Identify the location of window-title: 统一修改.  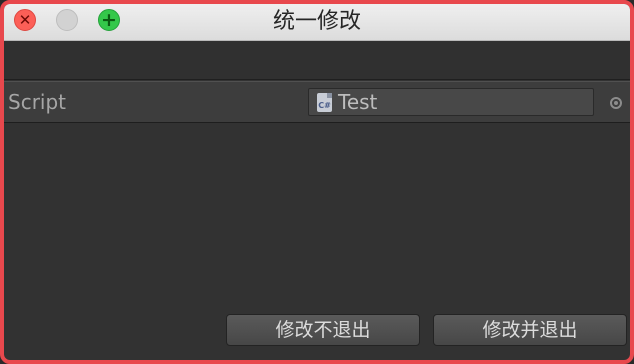
(316, 21).